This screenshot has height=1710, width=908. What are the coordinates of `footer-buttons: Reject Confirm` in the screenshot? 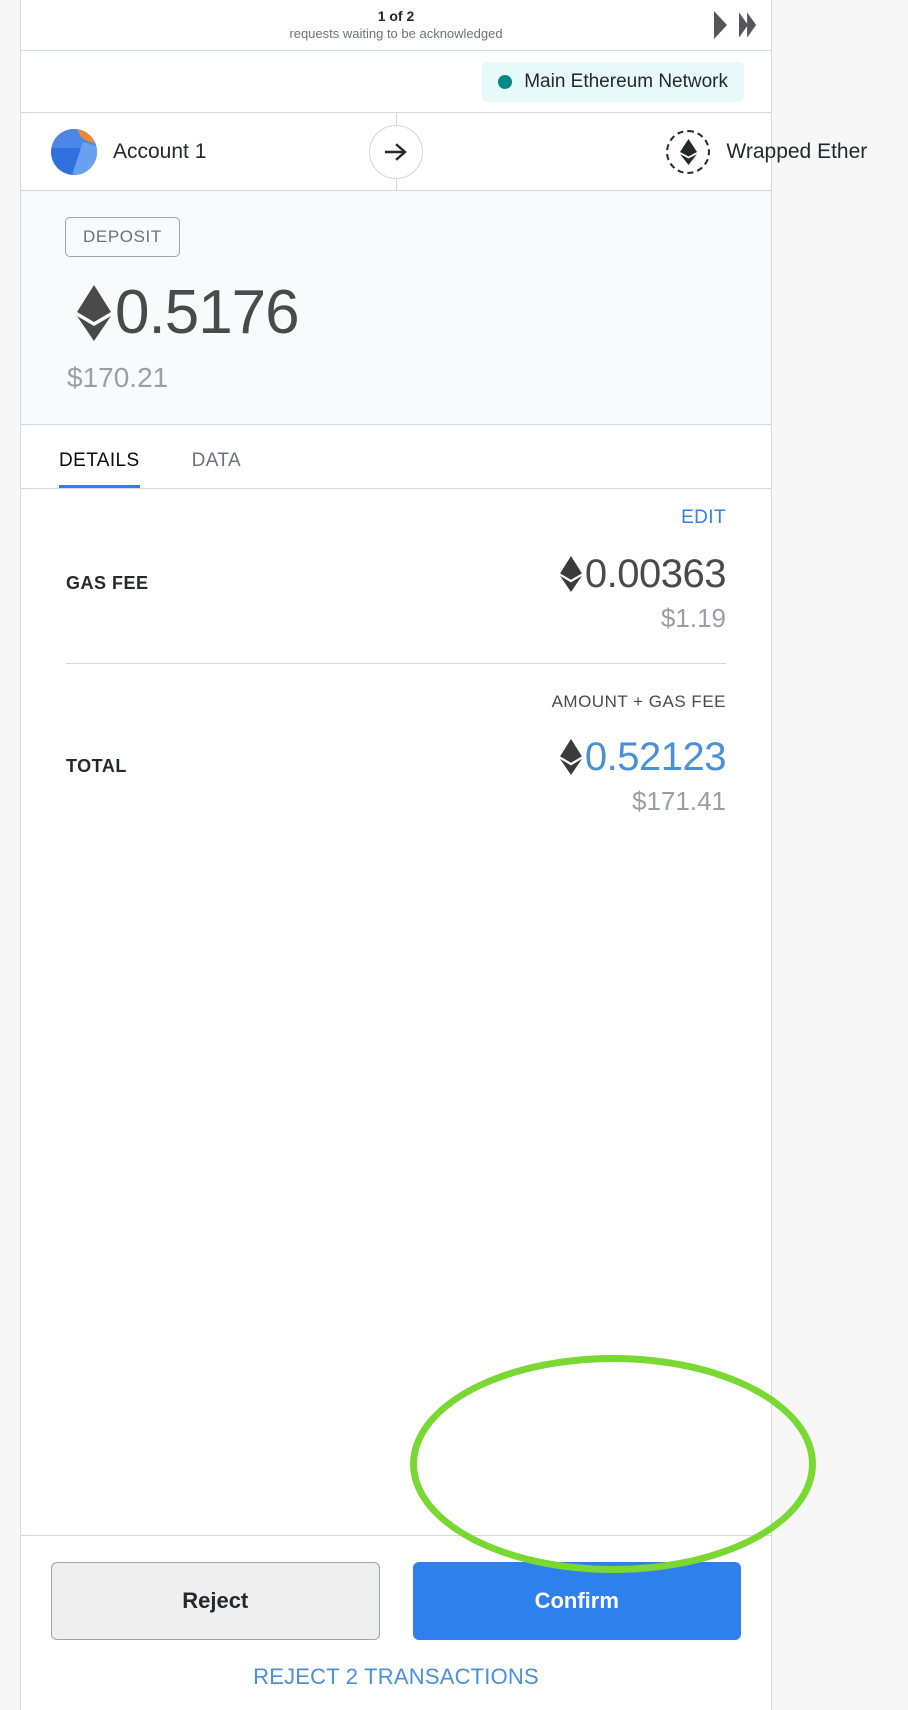 It's located at (396, 1601).